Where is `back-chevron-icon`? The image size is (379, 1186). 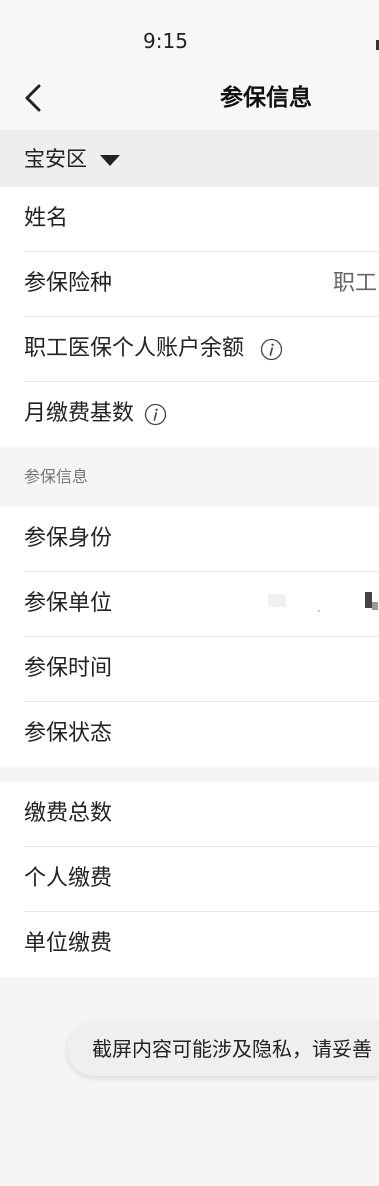
back-chevron-icon is located at coordinates (33, 98).